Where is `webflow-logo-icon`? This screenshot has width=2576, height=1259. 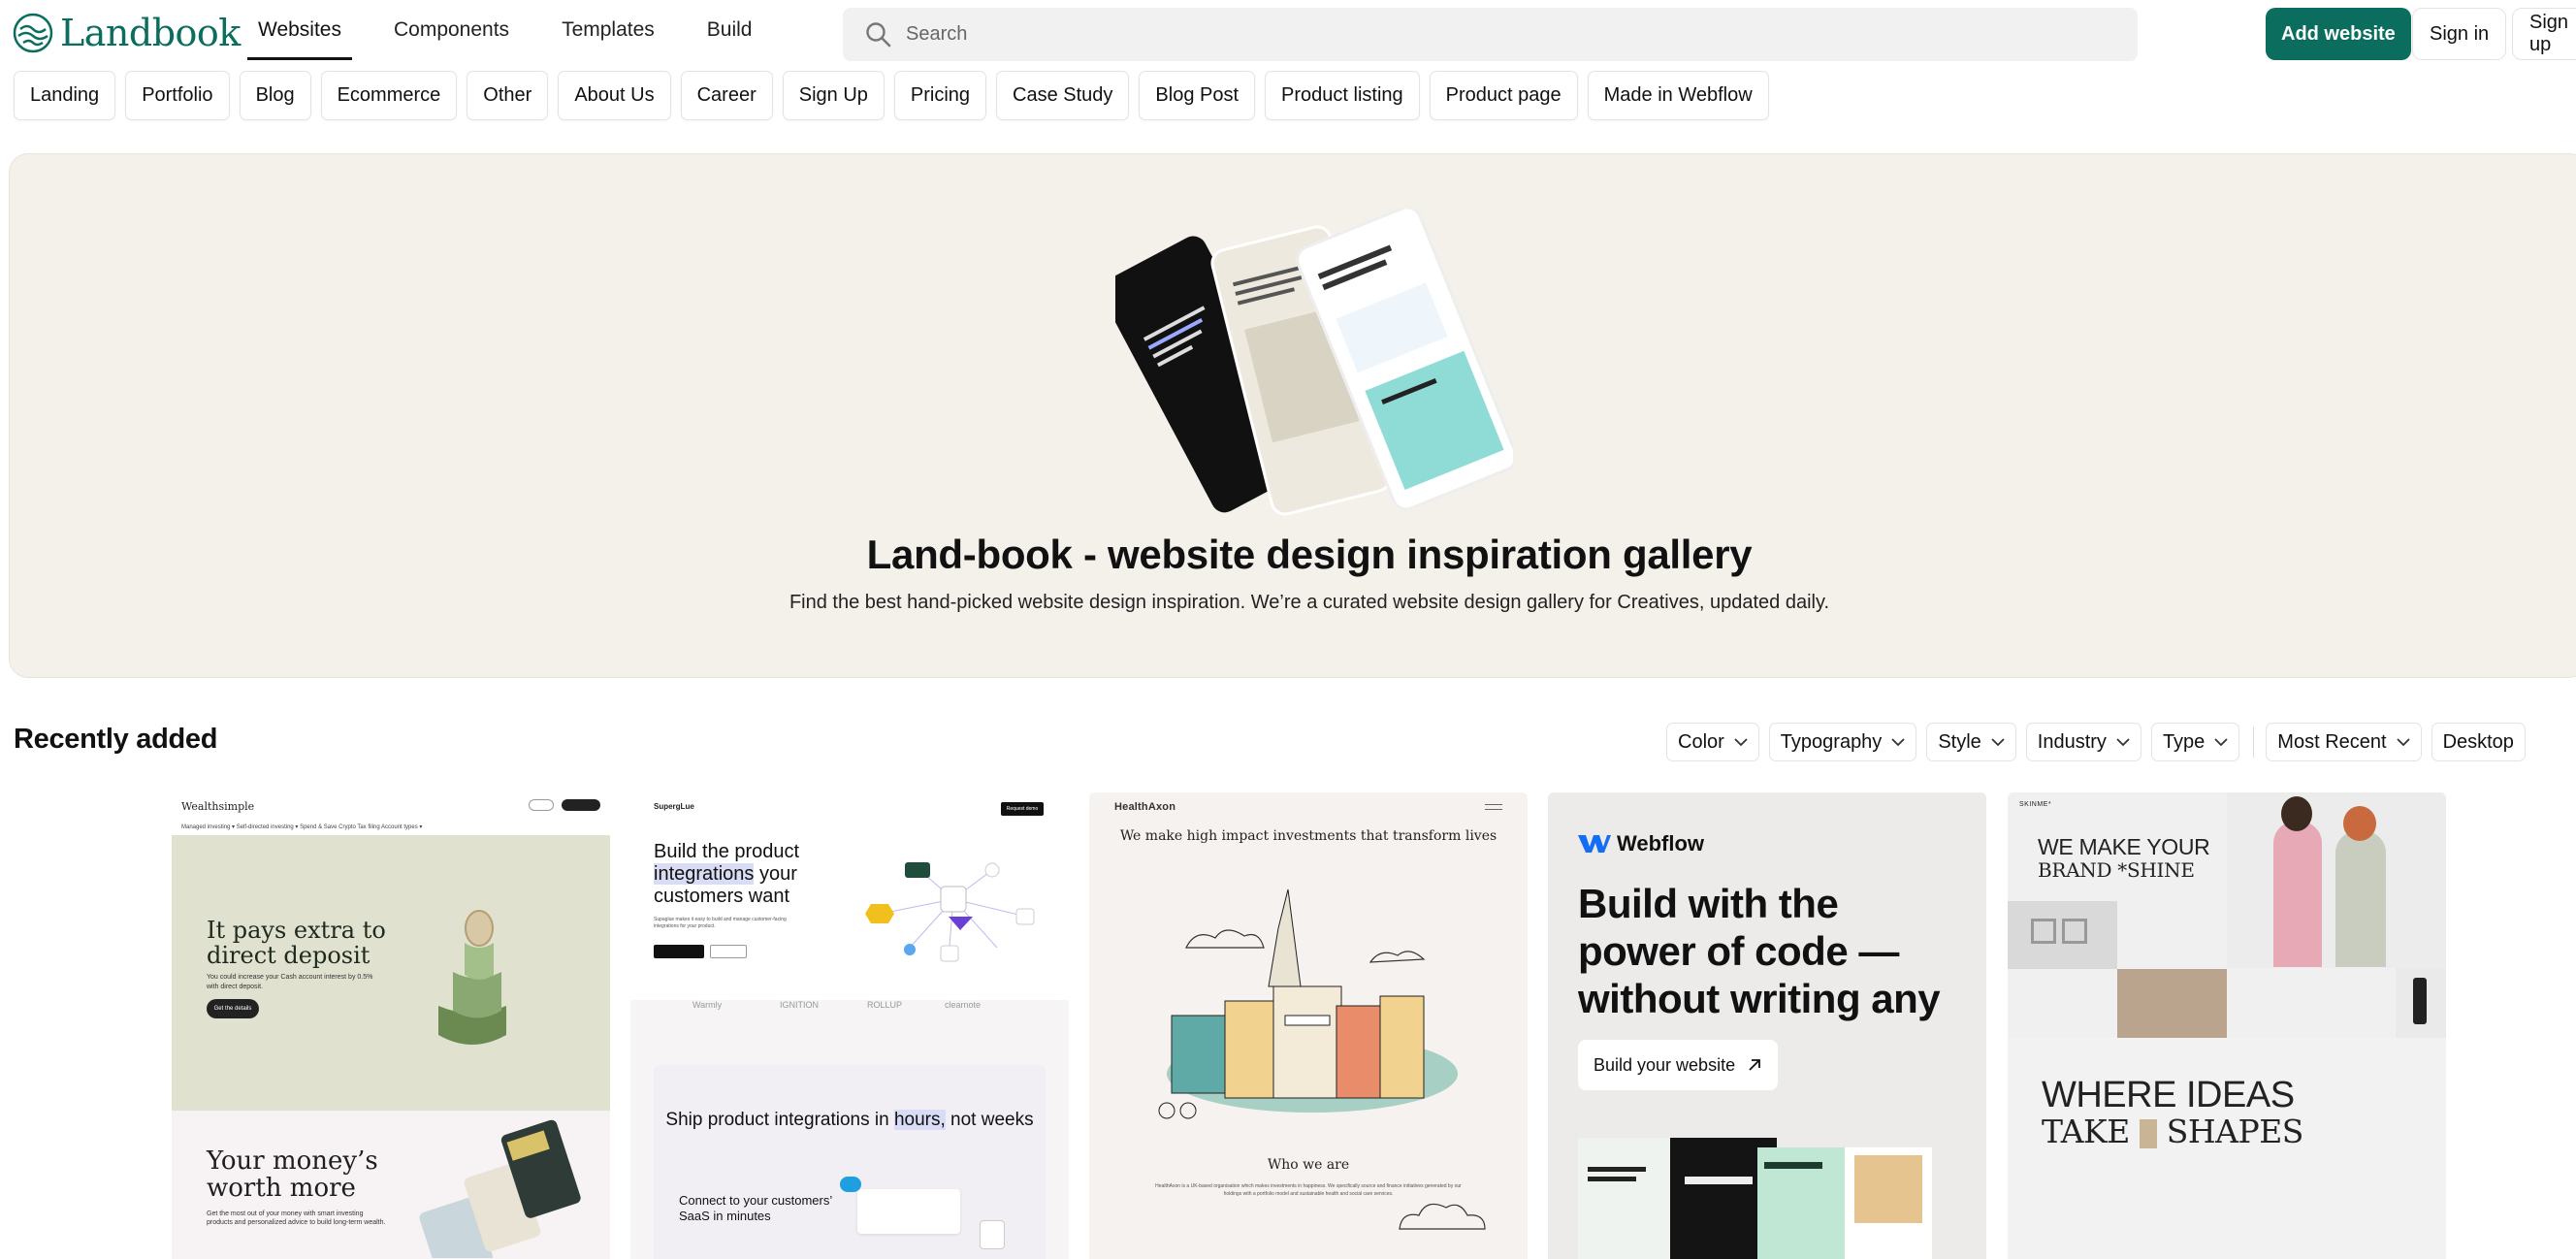
webflow-logo-icon is located at coordinates (1594, 844).